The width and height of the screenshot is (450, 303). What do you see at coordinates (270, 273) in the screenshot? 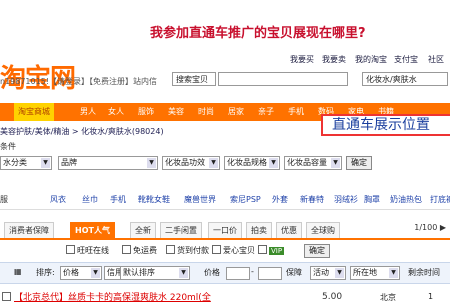
I see `price-max-input` at bounding box center [270, 273].